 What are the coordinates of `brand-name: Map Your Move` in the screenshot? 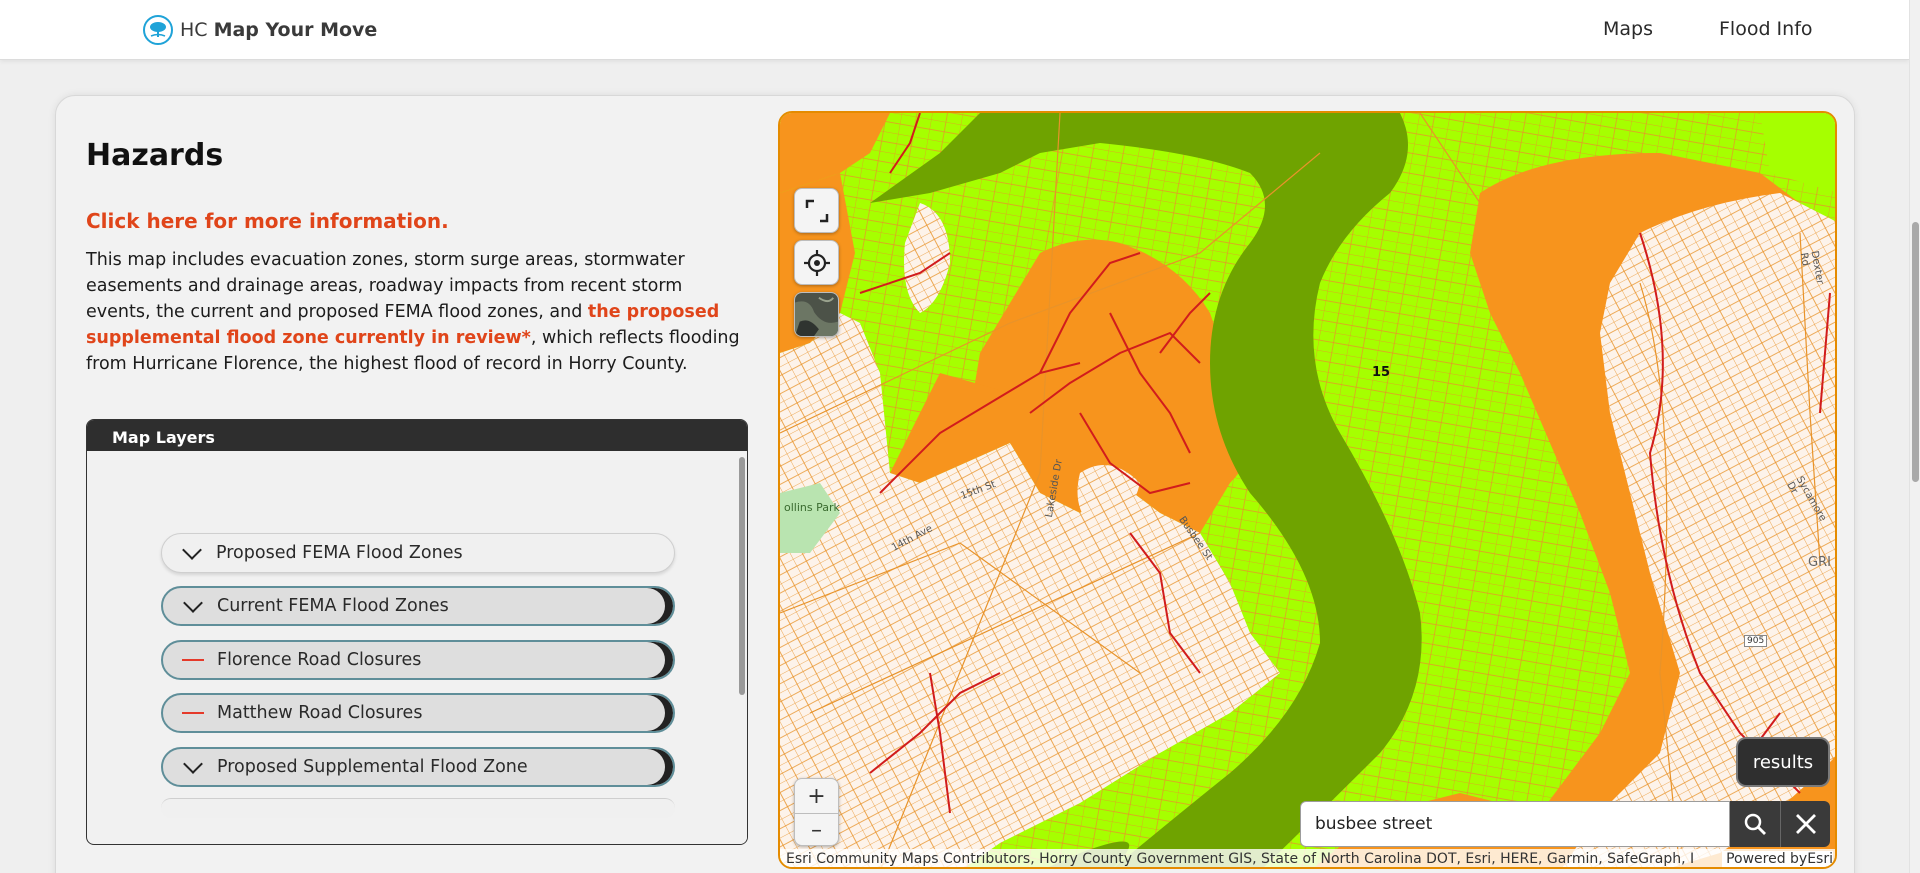 It's located at (295, 30).